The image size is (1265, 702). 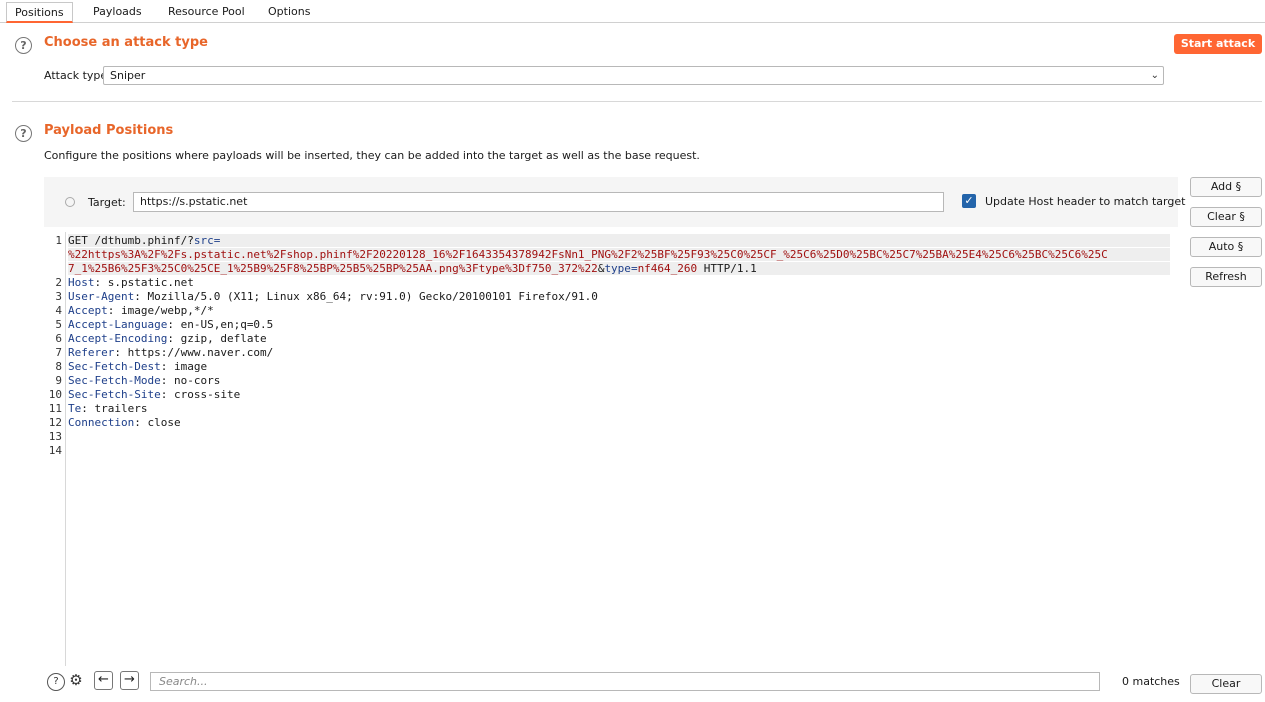 I want to click on tab-positions: Positions, so click(x=39, y=12).